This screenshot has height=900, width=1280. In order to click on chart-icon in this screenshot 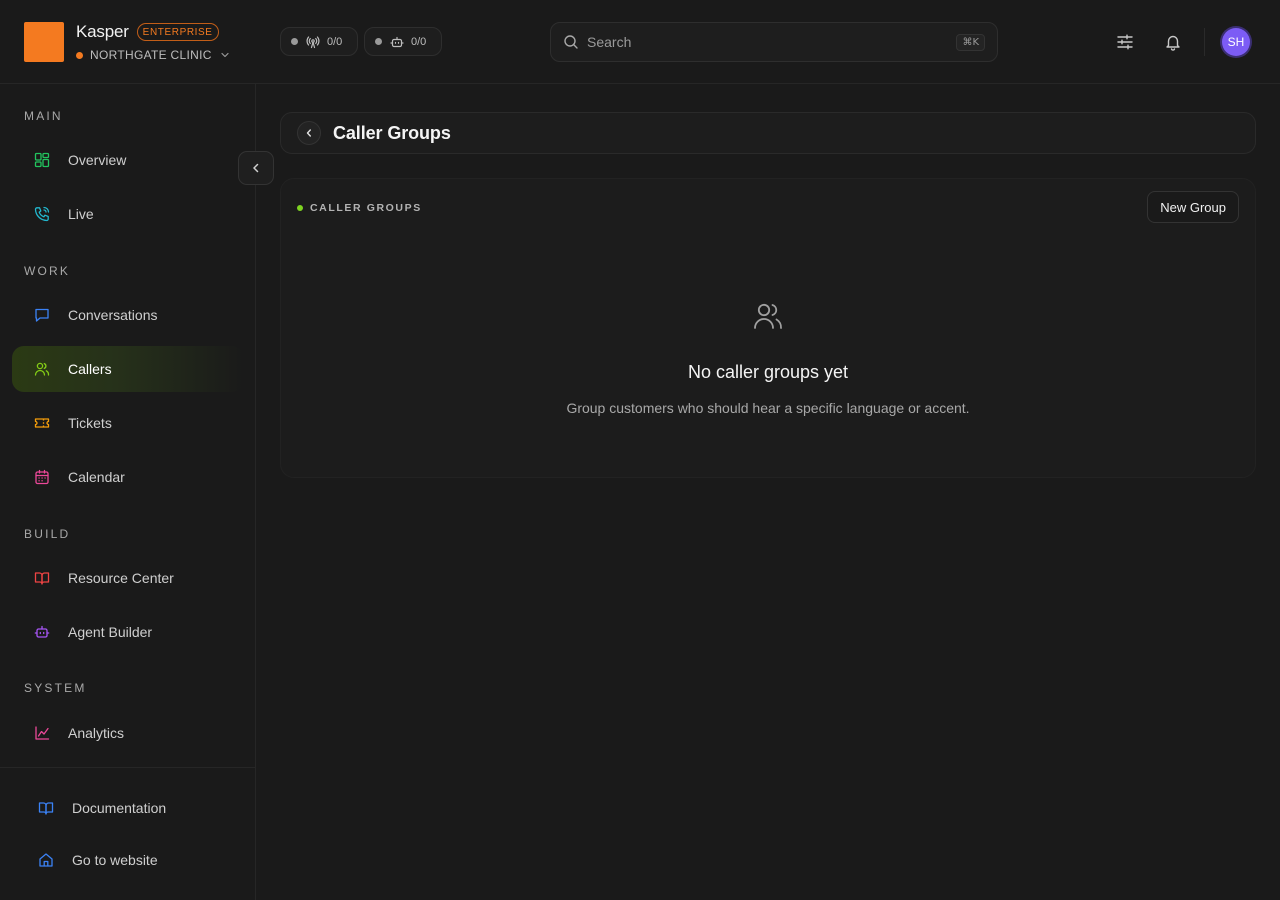, I will do `click(42, 733)`.